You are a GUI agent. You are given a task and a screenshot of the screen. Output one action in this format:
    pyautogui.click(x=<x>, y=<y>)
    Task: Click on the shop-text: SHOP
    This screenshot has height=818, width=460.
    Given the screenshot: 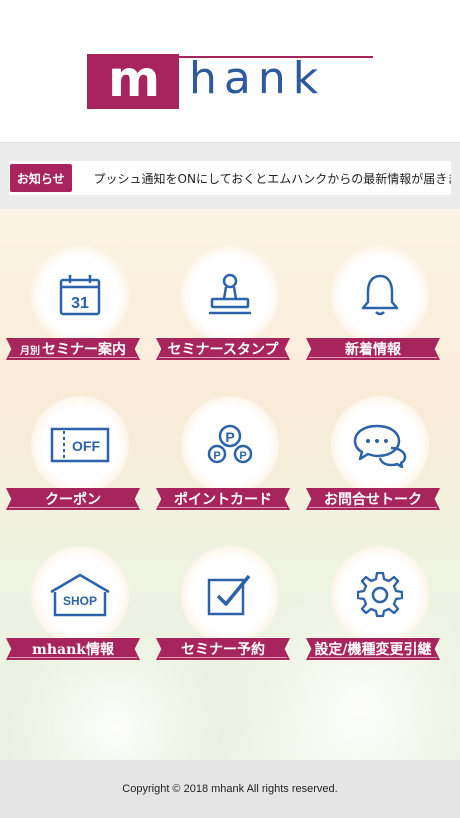 What is the action you would take?
    pyautogui.click(x=80, y=601)
    